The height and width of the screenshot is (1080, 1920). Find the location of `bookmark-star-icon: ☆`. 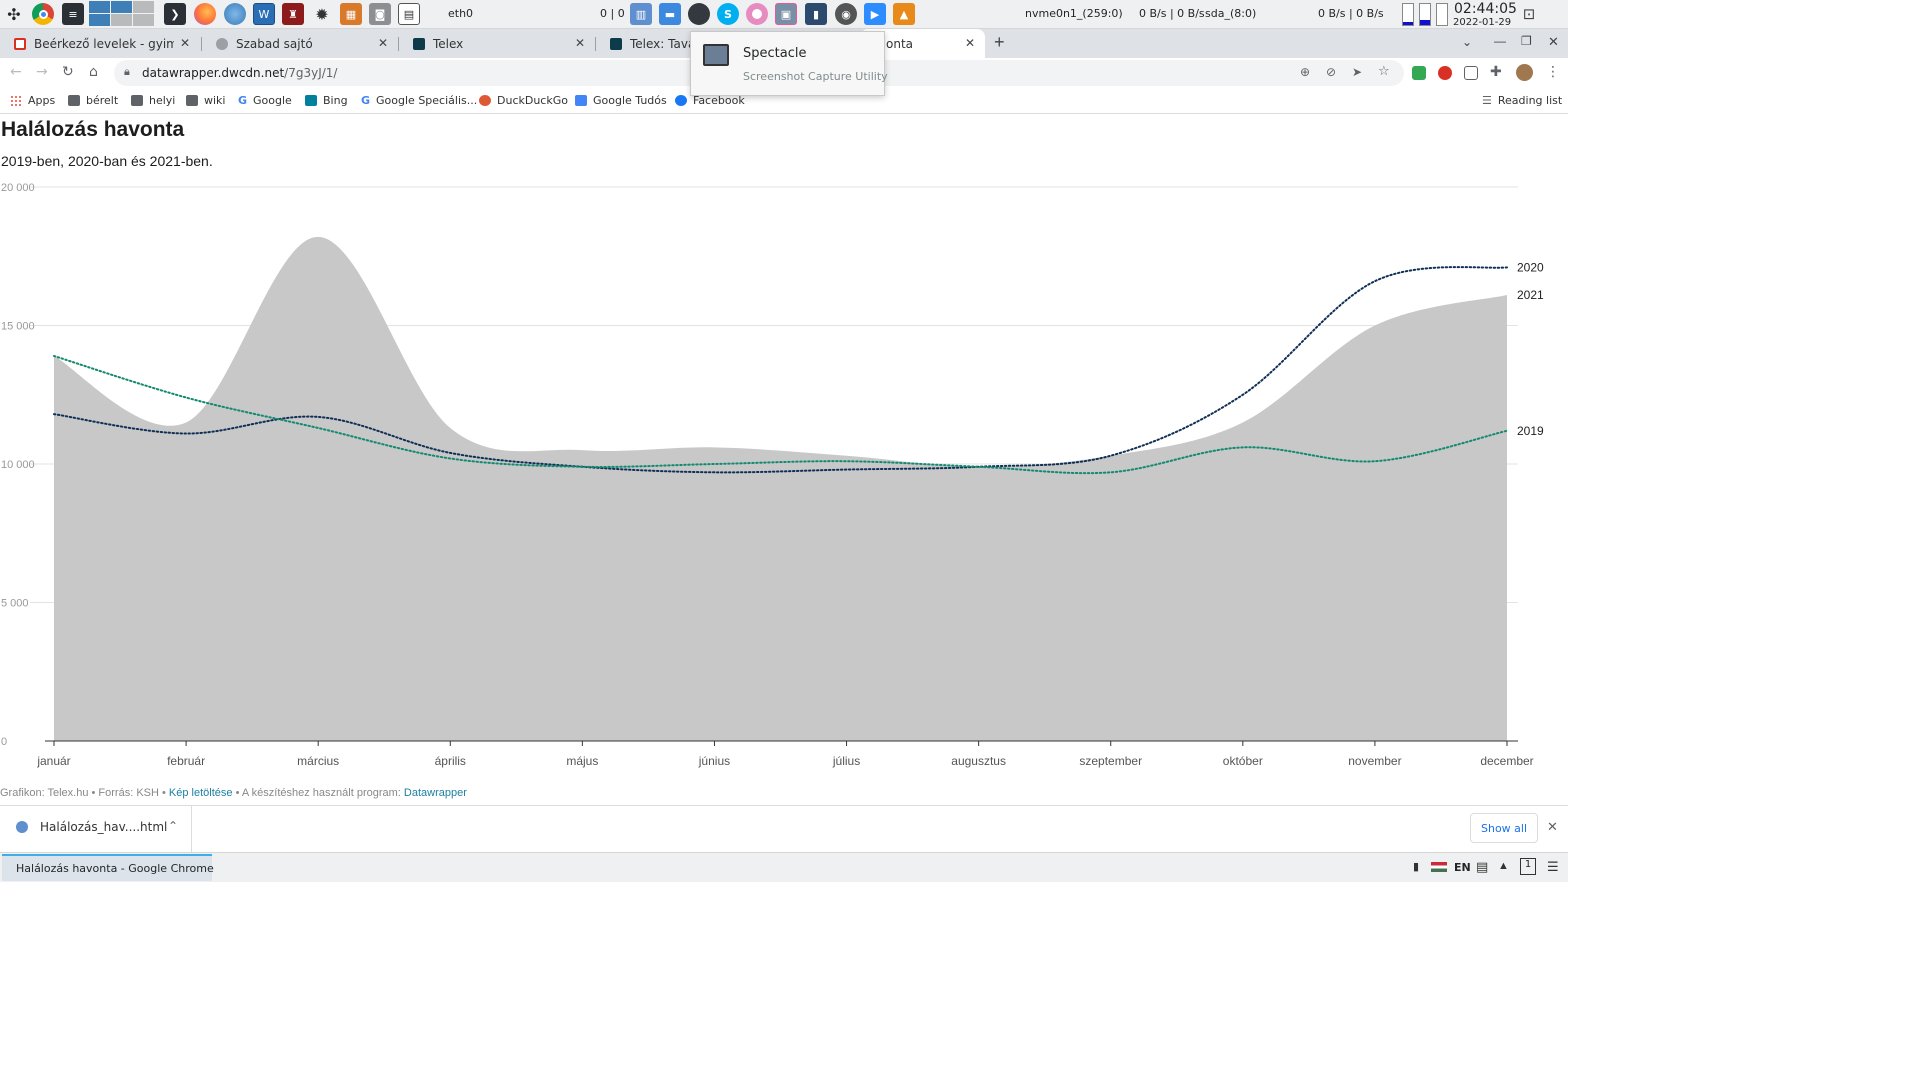

bookmark-star-icon: ☆ is located at coordinates (1384, 71).